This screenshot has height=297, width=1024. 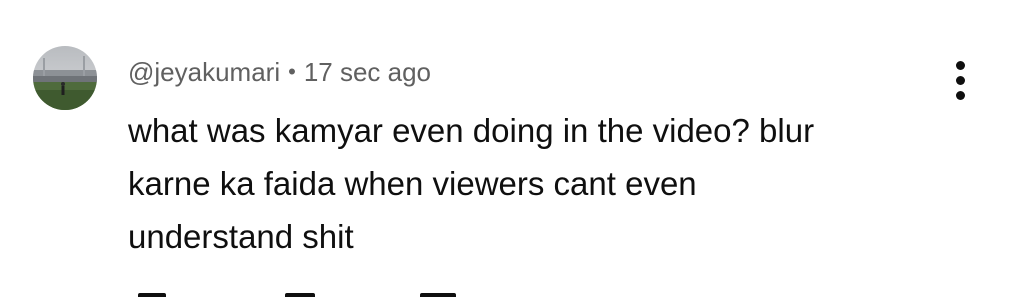 I want to click on thumbs-up-icon, so click(x=152, y=295).